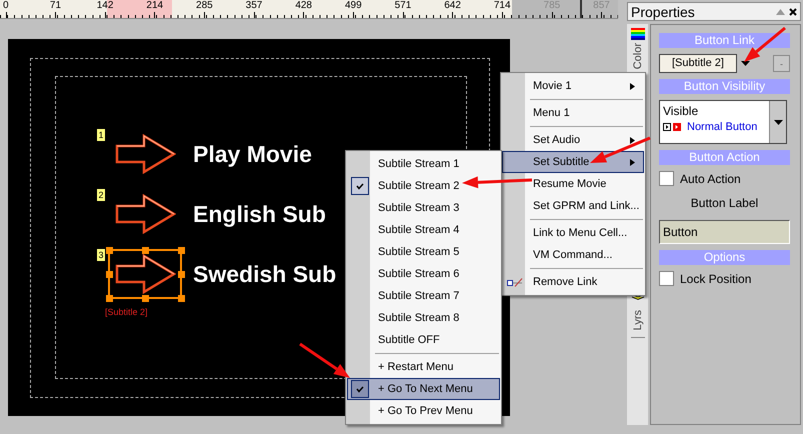 This screenshot has width=803, height=434. What do you see at coordinates (780, 11) in the screenshot?
I see `collapse-icon` at bounding box center [780, 11].